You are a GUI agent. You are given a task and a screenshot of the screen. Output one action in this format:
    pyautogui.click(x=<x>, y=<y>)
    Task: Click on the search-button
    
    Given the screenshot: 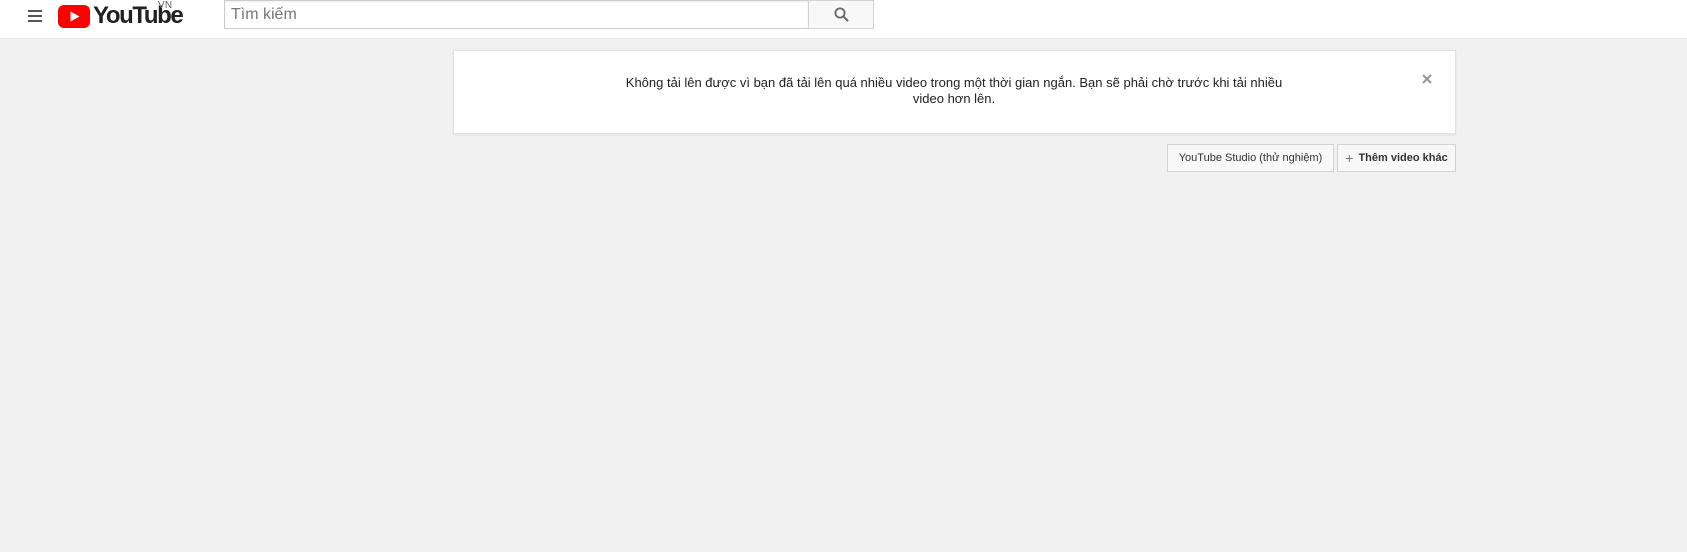 What is the action you would take?
    pyautogui.click(x=841, y=14)
    